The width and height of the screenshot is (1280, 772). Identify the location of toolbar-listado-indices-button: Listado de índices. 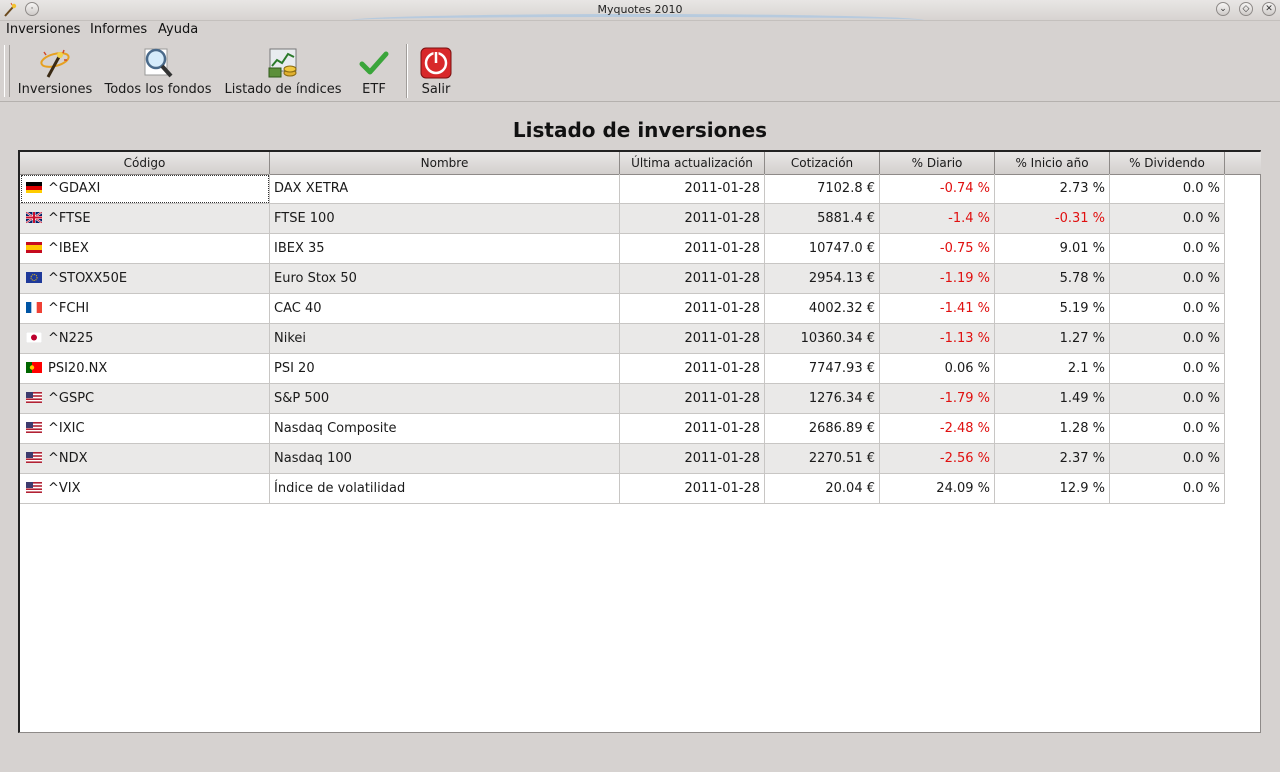
(283, 72).